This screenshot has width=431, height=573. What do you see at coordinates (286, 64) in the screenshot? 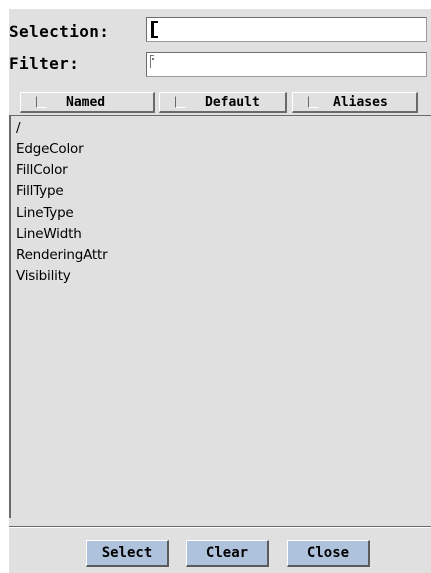
I see `filter-input` at bounding box center [286, 64].